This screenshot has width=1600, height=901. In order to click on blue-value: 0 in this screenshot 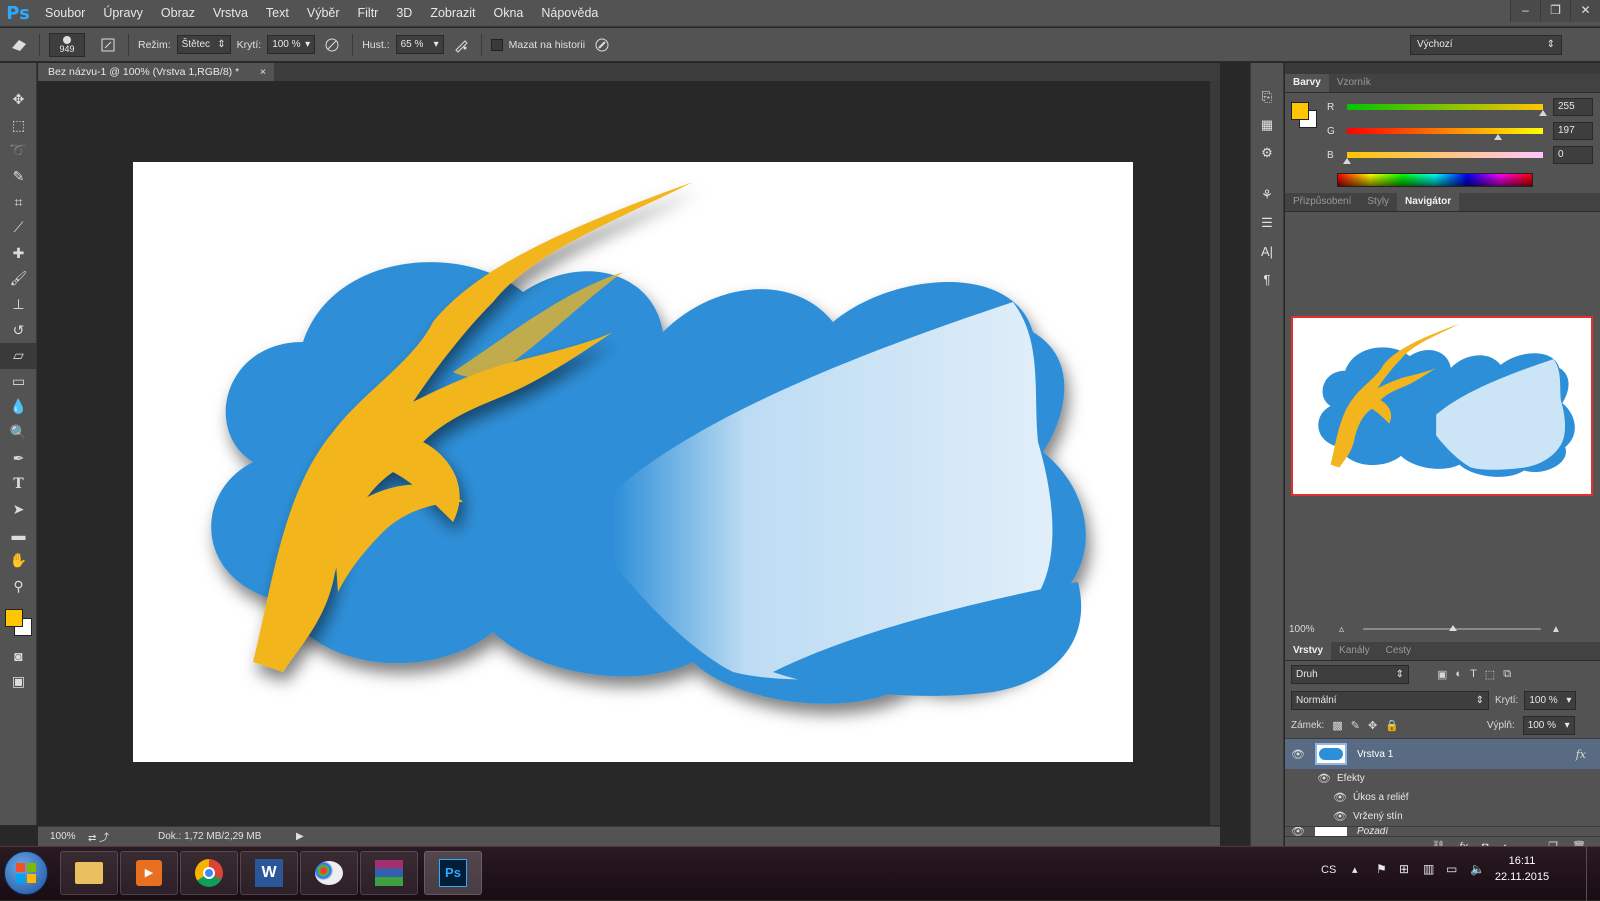, I will do `click(1573, 155)`.